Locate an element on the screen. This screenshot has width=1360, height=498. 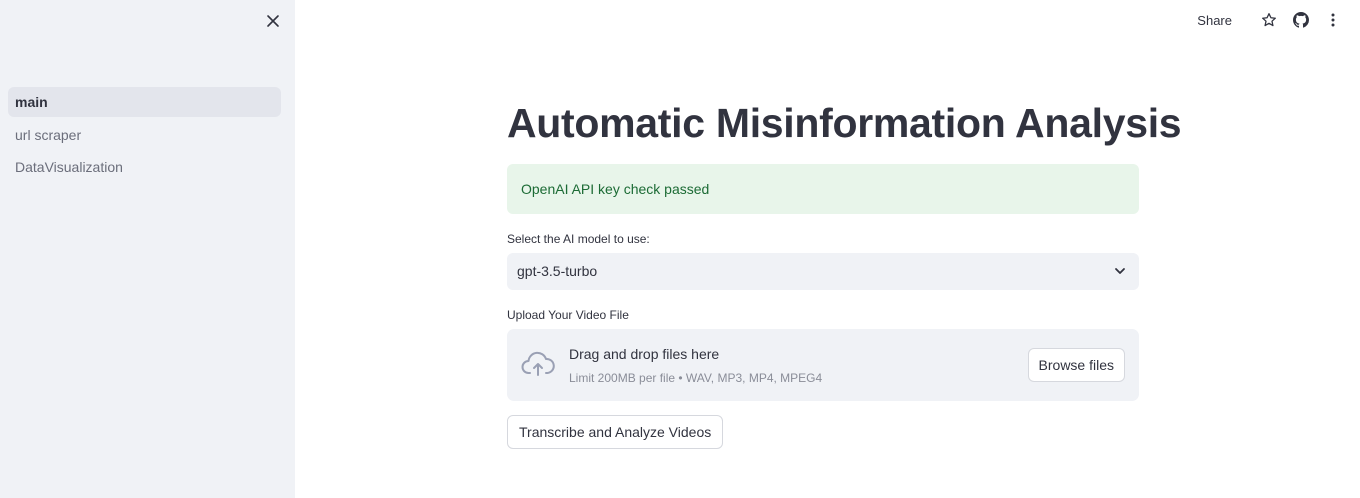
github-icon is located at coordinates (1301, 20).